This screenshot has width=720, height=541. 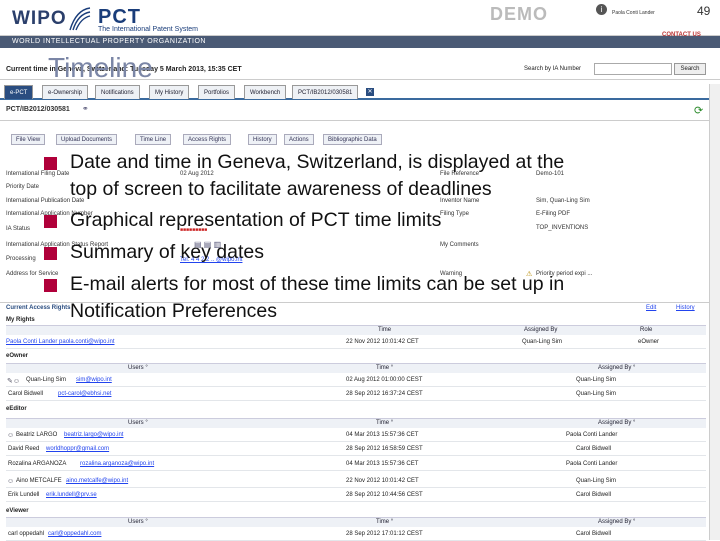 I want to click on search-label: Search by IA Number, so click(x=553, y=69).